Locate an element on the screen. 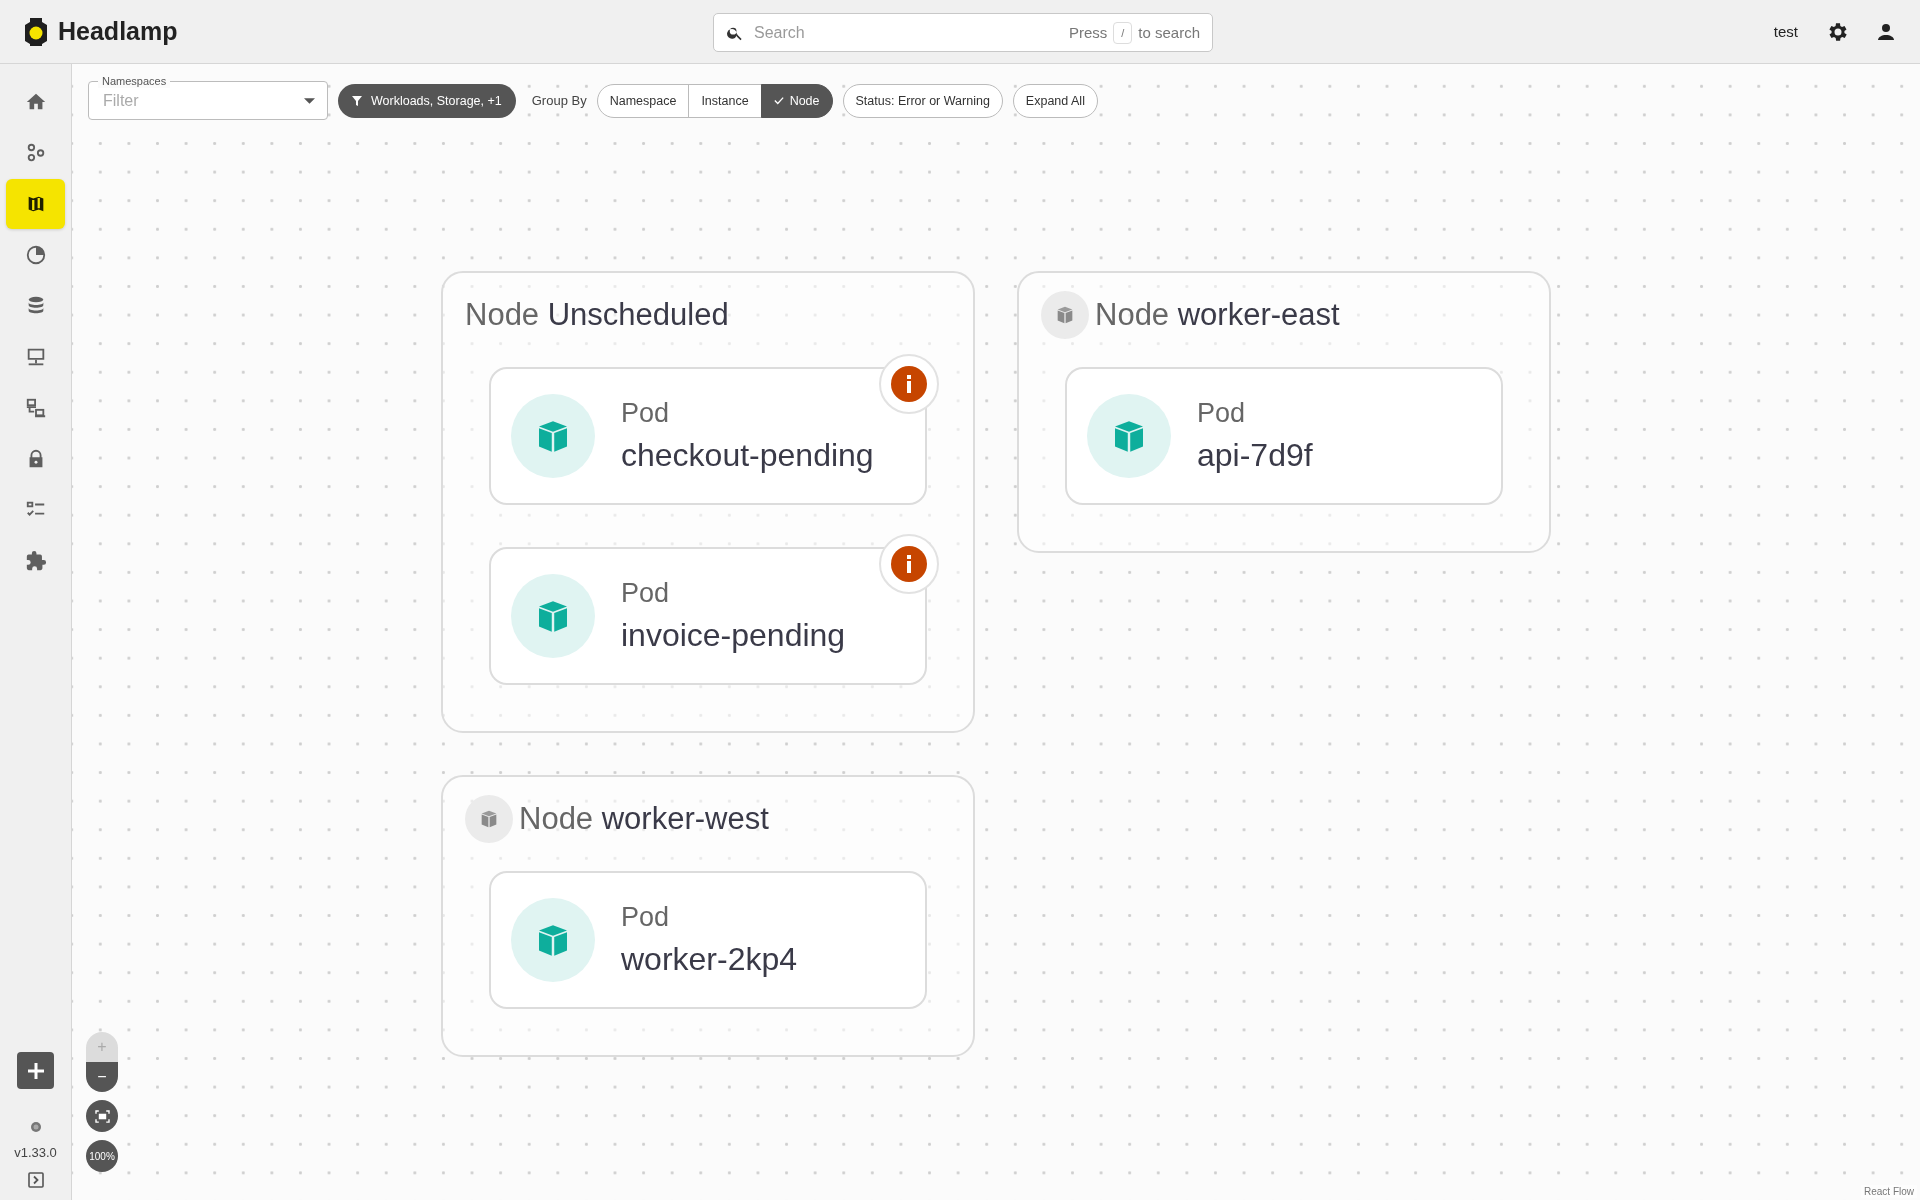 The height and width of the screenshot is (1200, 1920). version-label: v1.33.0 is located at coordinates (35, 1152).